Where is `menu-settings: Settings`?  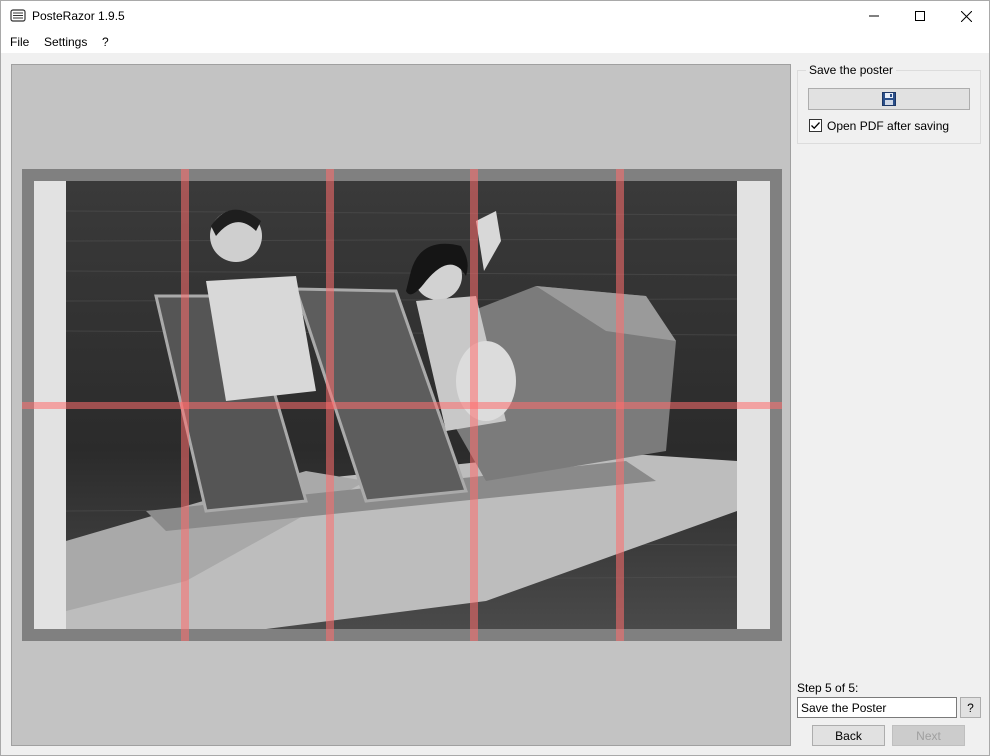
menu-settings: Settings is located at coordinates (65, 42).